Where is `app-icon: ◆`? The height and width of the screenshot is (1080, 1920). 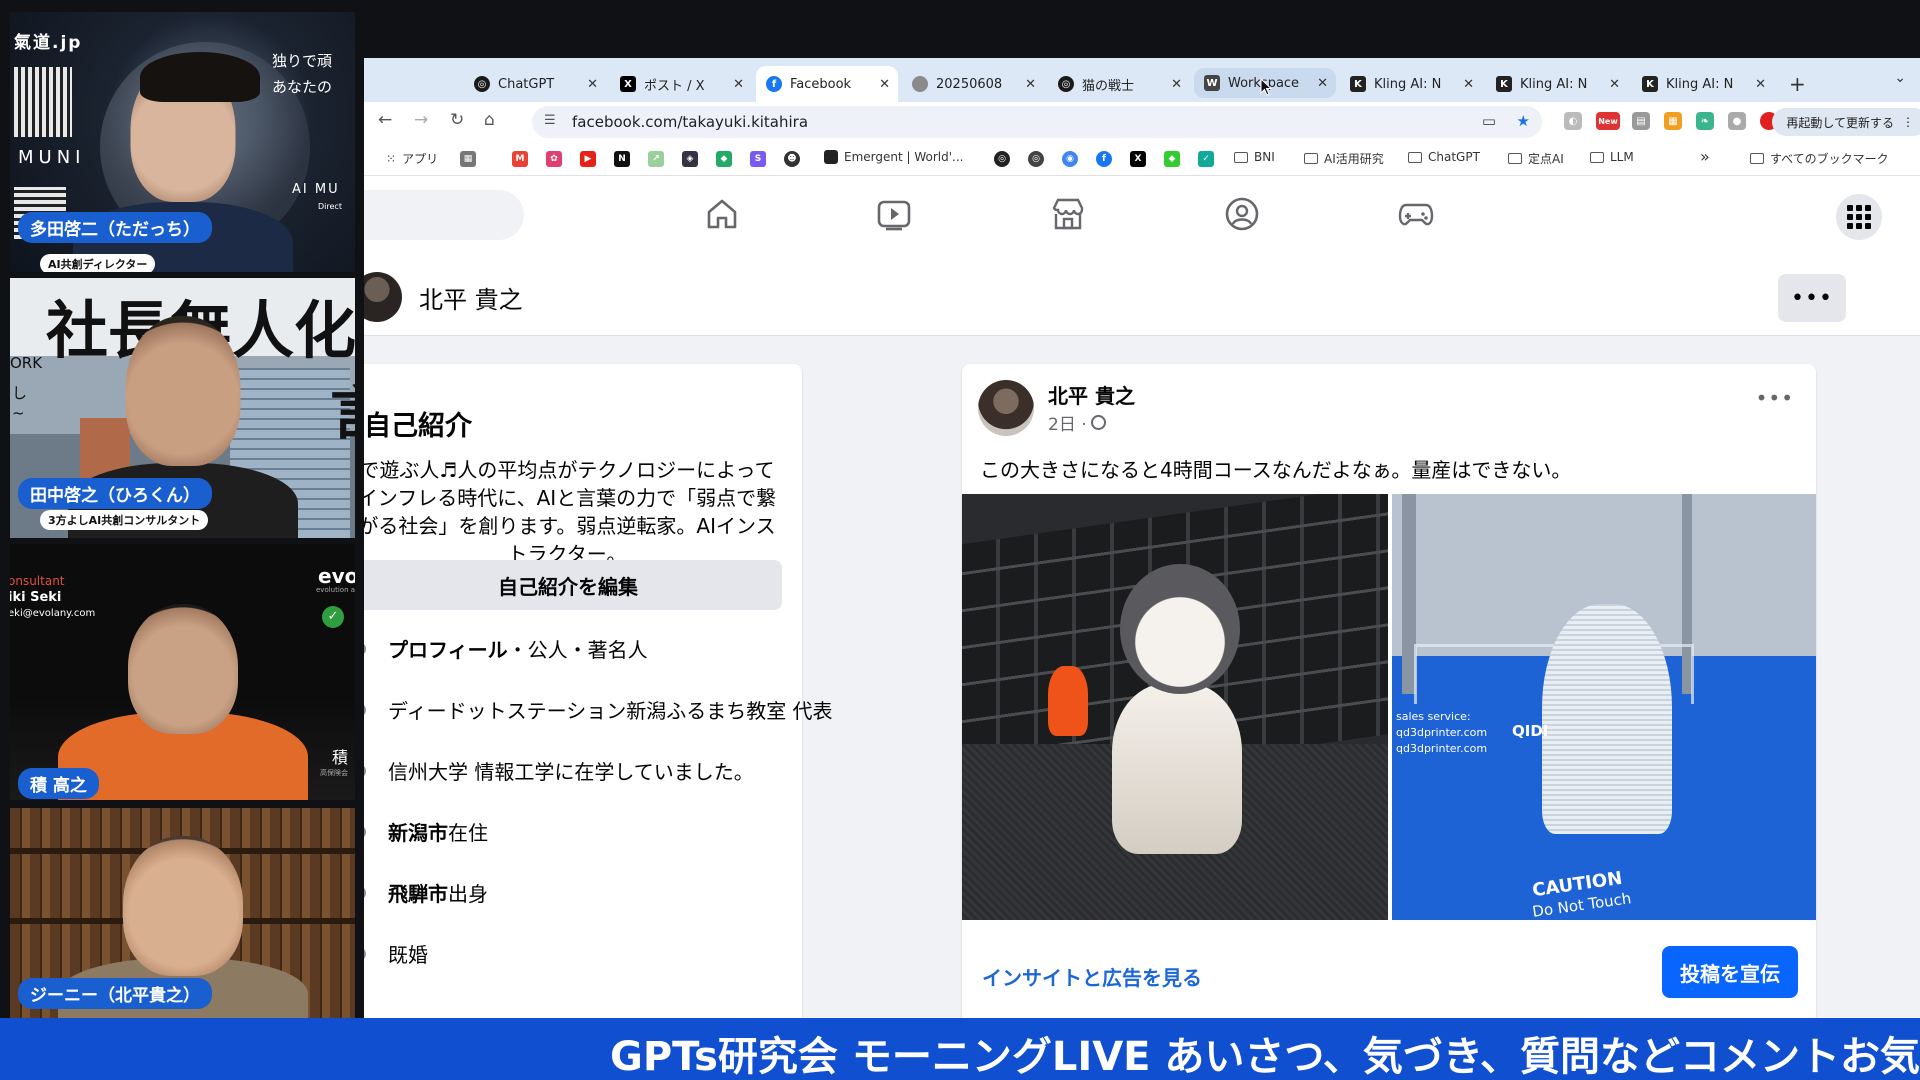 app-icon: ◆ is located at coordinates (724, 159).